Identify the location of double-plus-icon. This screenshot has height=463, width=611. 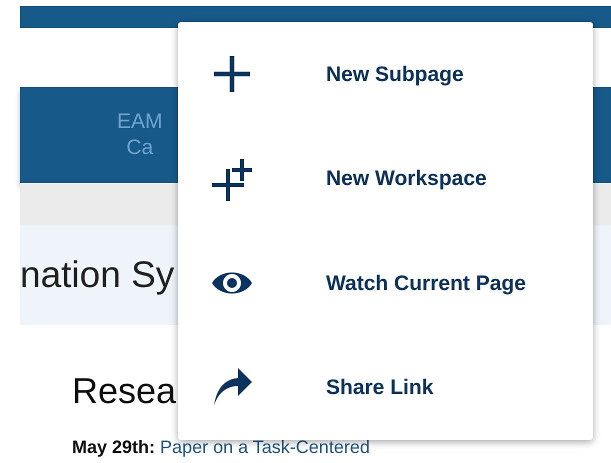
(232, 178).